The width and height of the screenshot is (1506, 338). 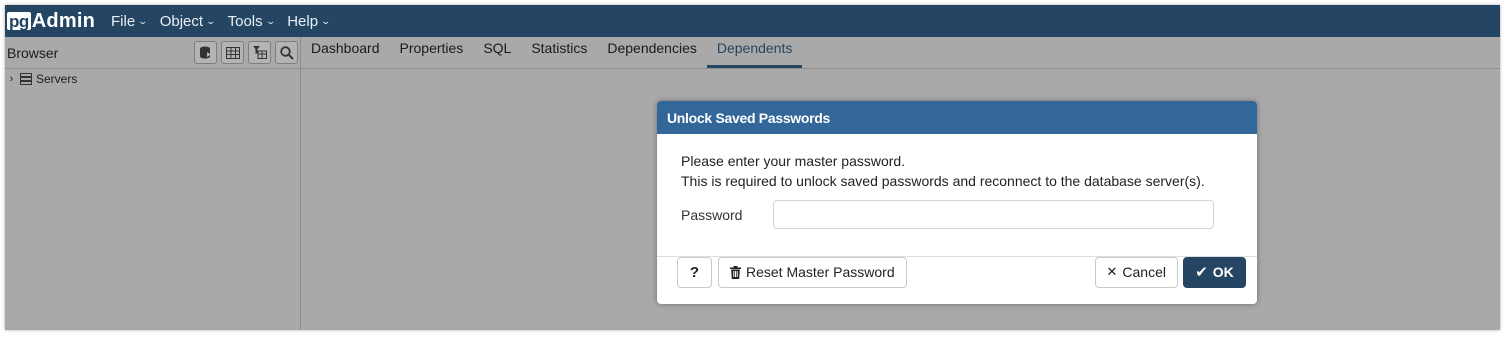 What do you see at coordinates (33, 52) in the screenshot?
I see `browser-title: Browser` at bounding box center [33, 52].